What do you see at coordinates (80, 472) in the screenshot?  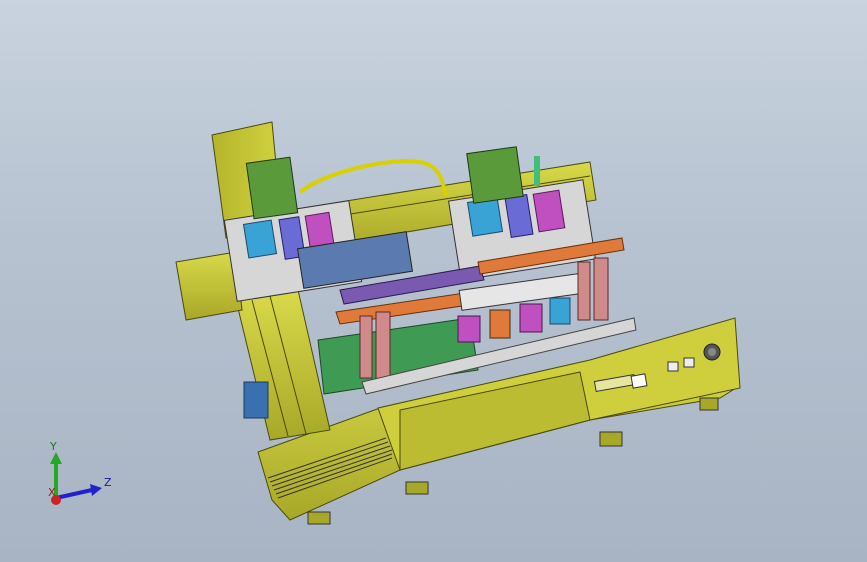 I see `view-orientation-triad: Y Z X` at bounding box center [80, 472].